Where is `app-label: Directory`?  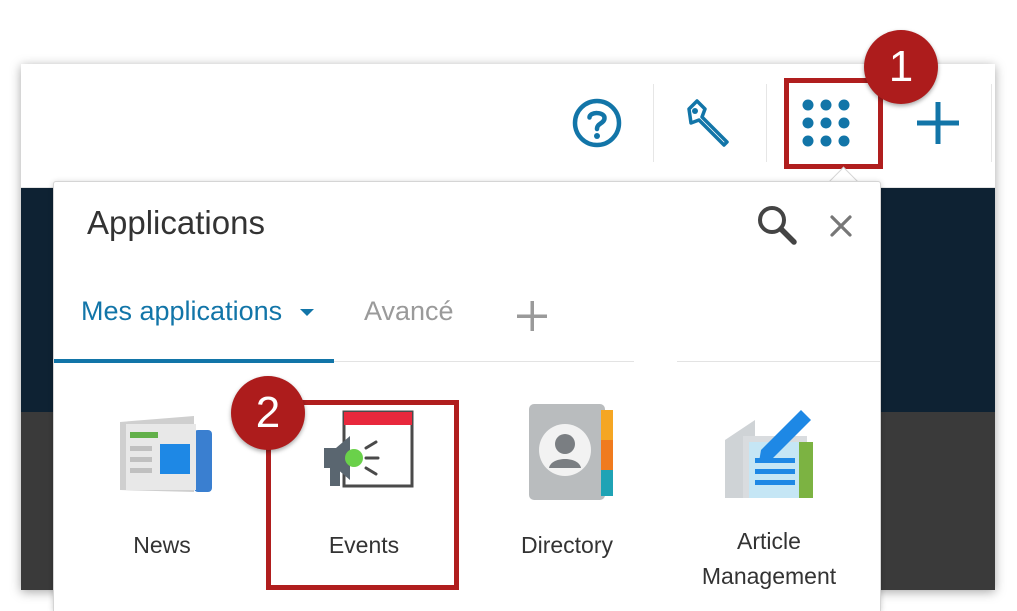 app-label: Directory is located at coordinates (566, 545).